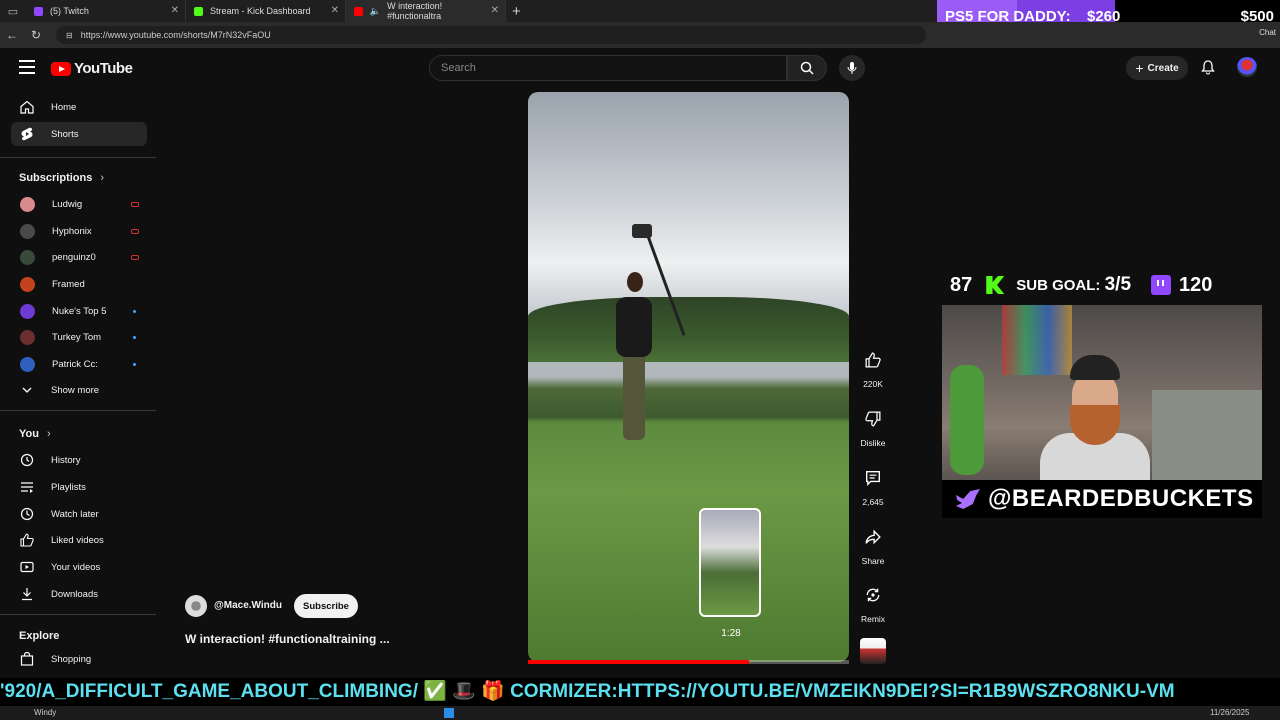  I want to click on video-trees, so click(688, 329).